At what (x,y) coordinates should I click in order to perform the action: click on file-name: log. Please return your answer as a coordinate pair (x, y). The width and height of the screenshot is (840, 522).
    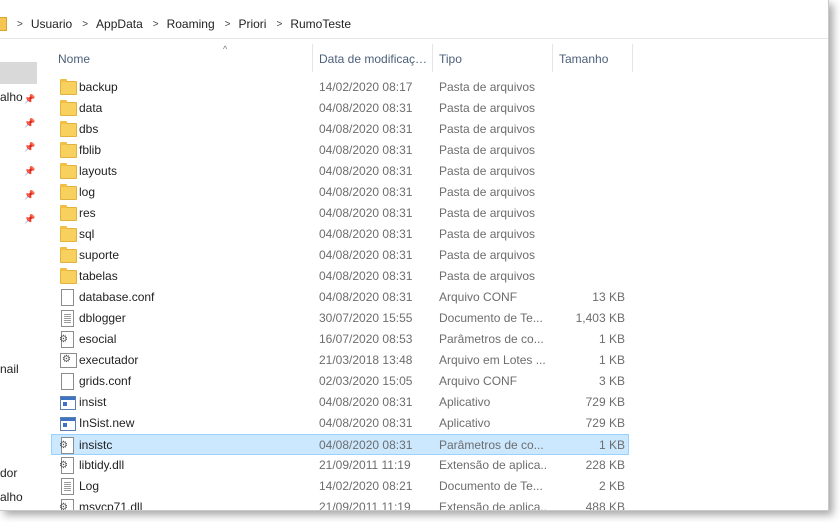
    Looking at the image, I should click on (87, 192).